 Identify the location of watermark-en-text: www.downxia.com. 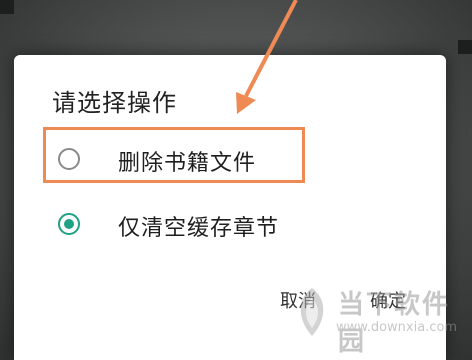
(397, 327).